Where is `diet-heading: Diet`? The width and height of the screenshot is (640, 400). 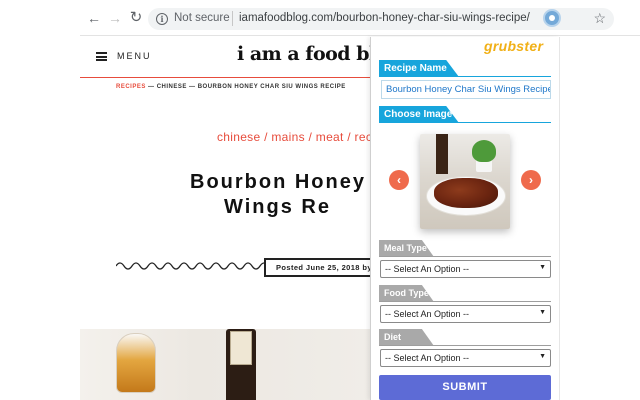 diet-heading: Diet is located at coordinates (406, 337).